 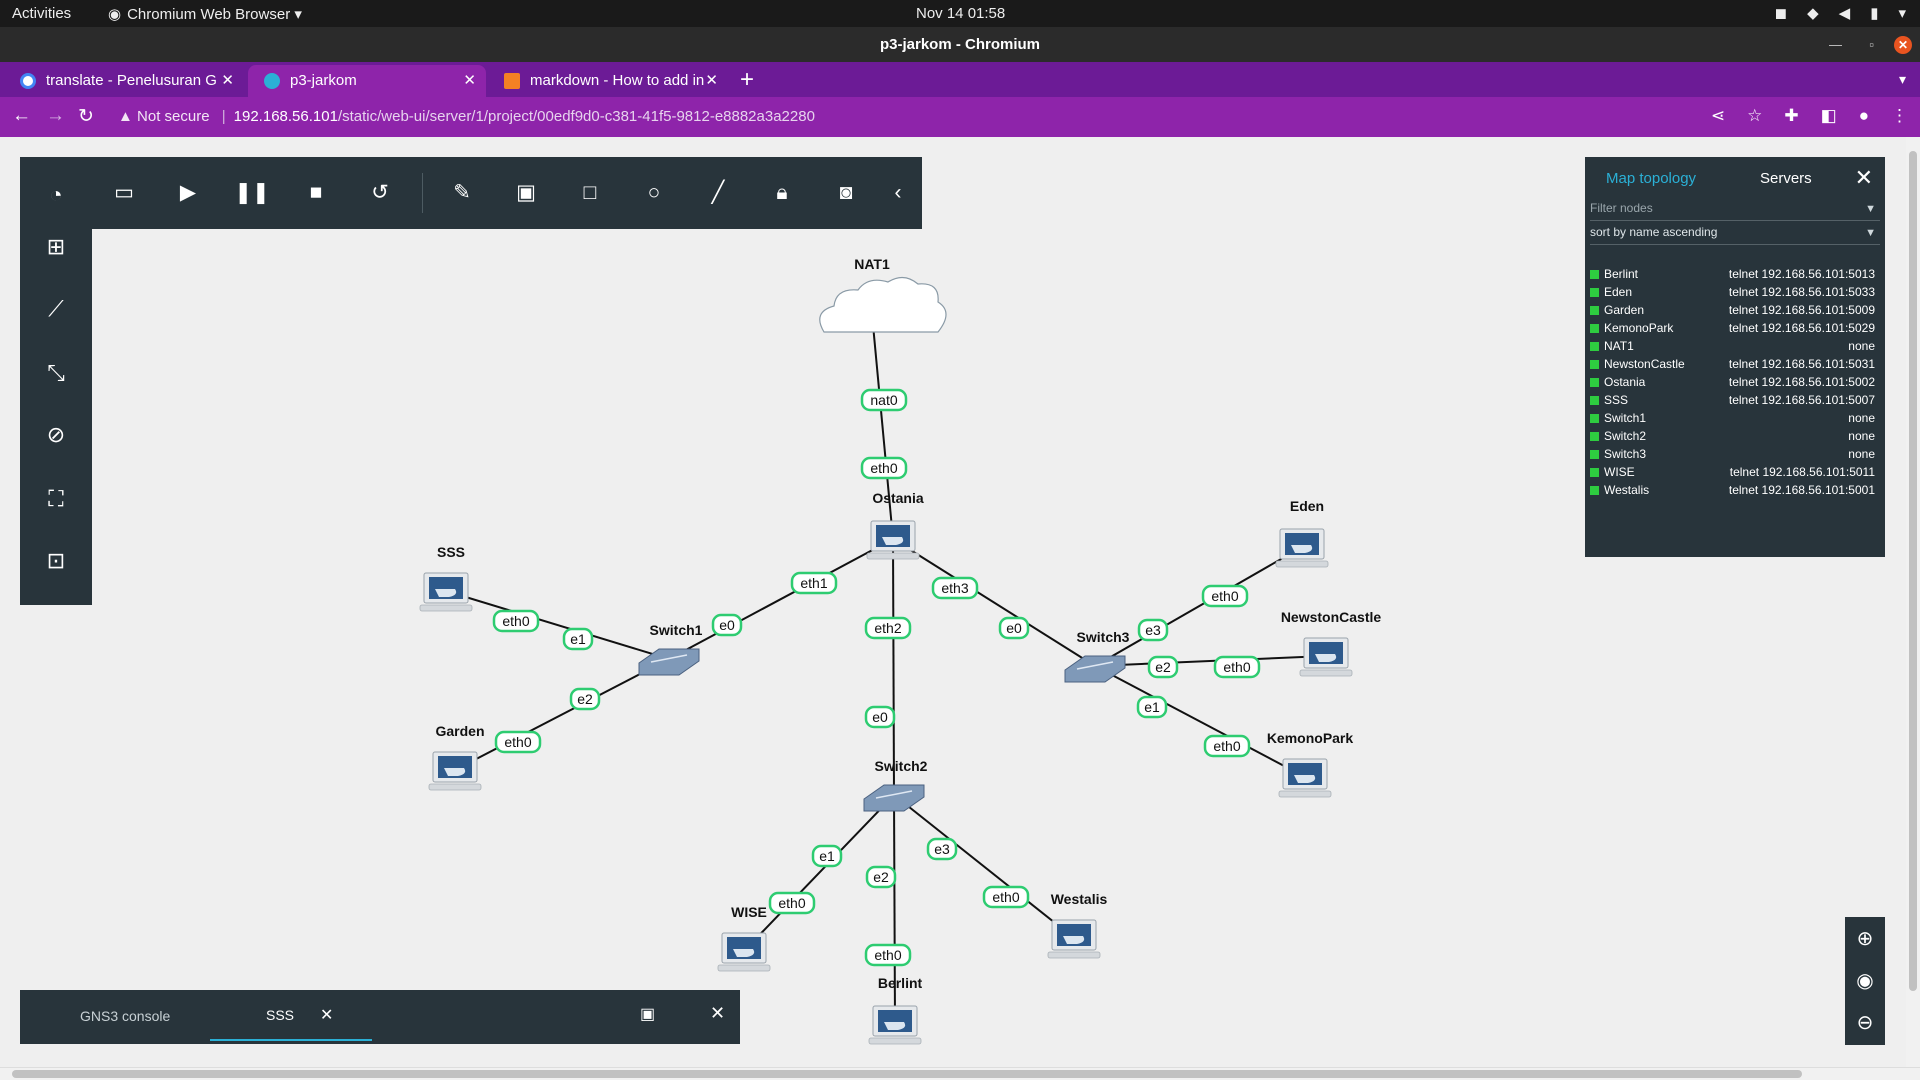 I want to click on node-list-row: SSS telnet 192.168.56.101:5007, so click(x=1735, y=400).